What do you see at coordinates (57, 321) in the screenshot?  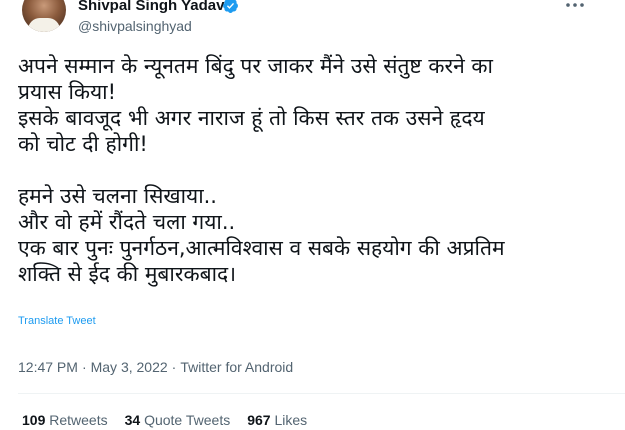 I see `translate-tweet-link: Translate Tweet` at bounding box center [57, 321].